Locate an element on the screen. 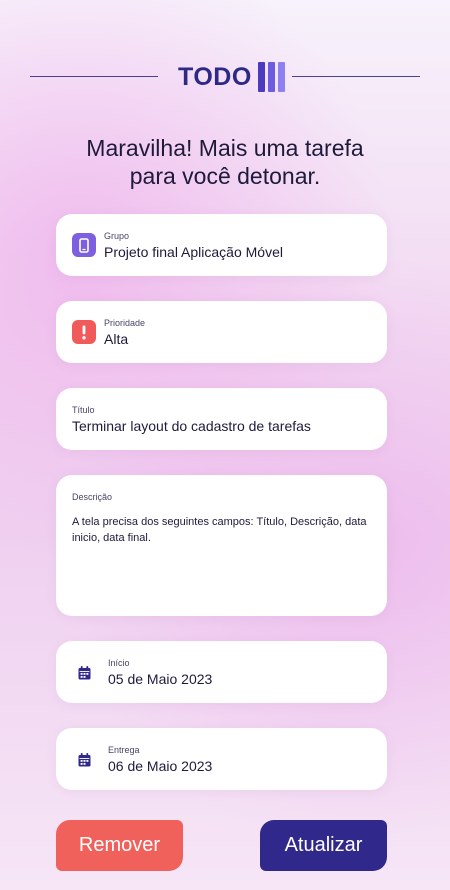 This screenshot has width=450, height=890. start-date-label: Início is located at coordinates (119, 663).